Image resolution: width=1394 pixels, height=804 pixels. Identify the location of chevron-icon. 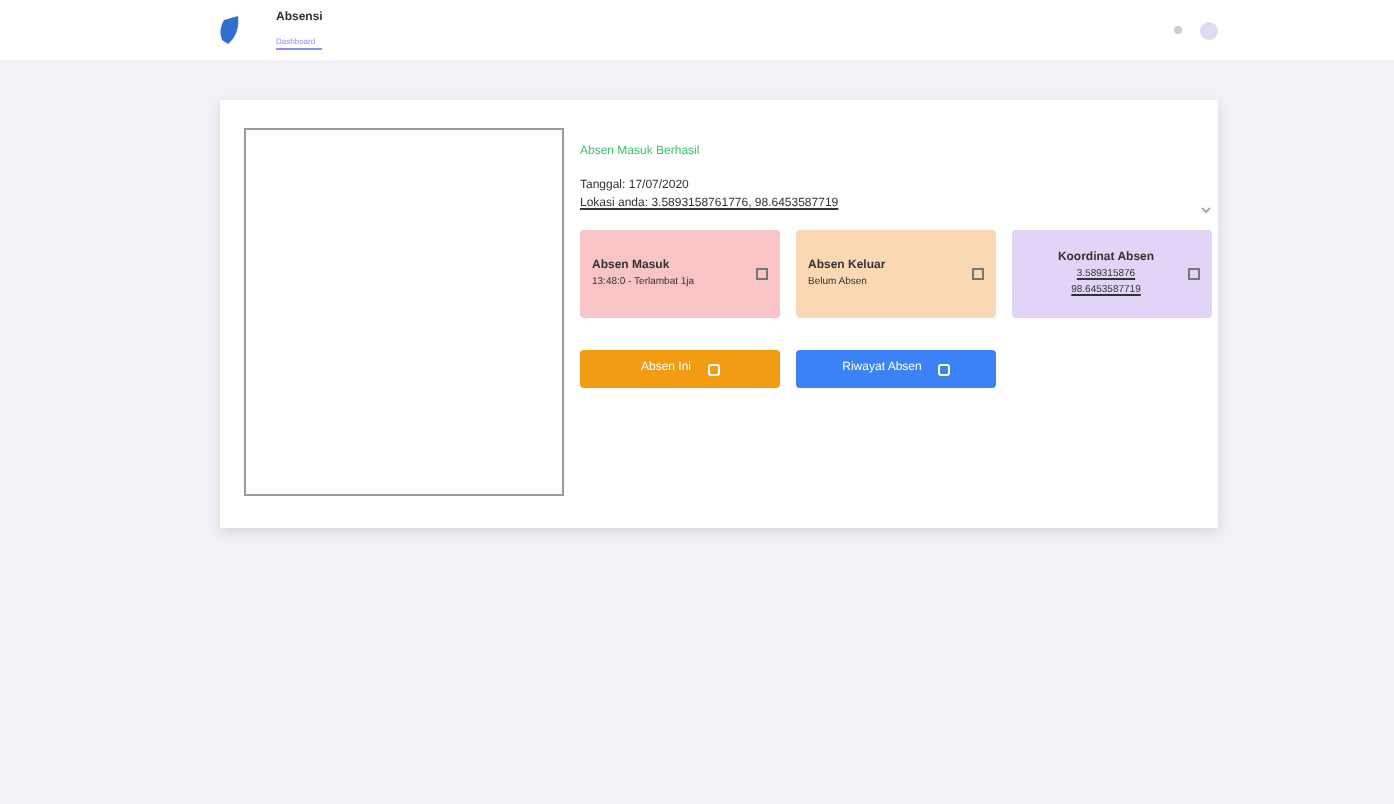
(1206, 210).